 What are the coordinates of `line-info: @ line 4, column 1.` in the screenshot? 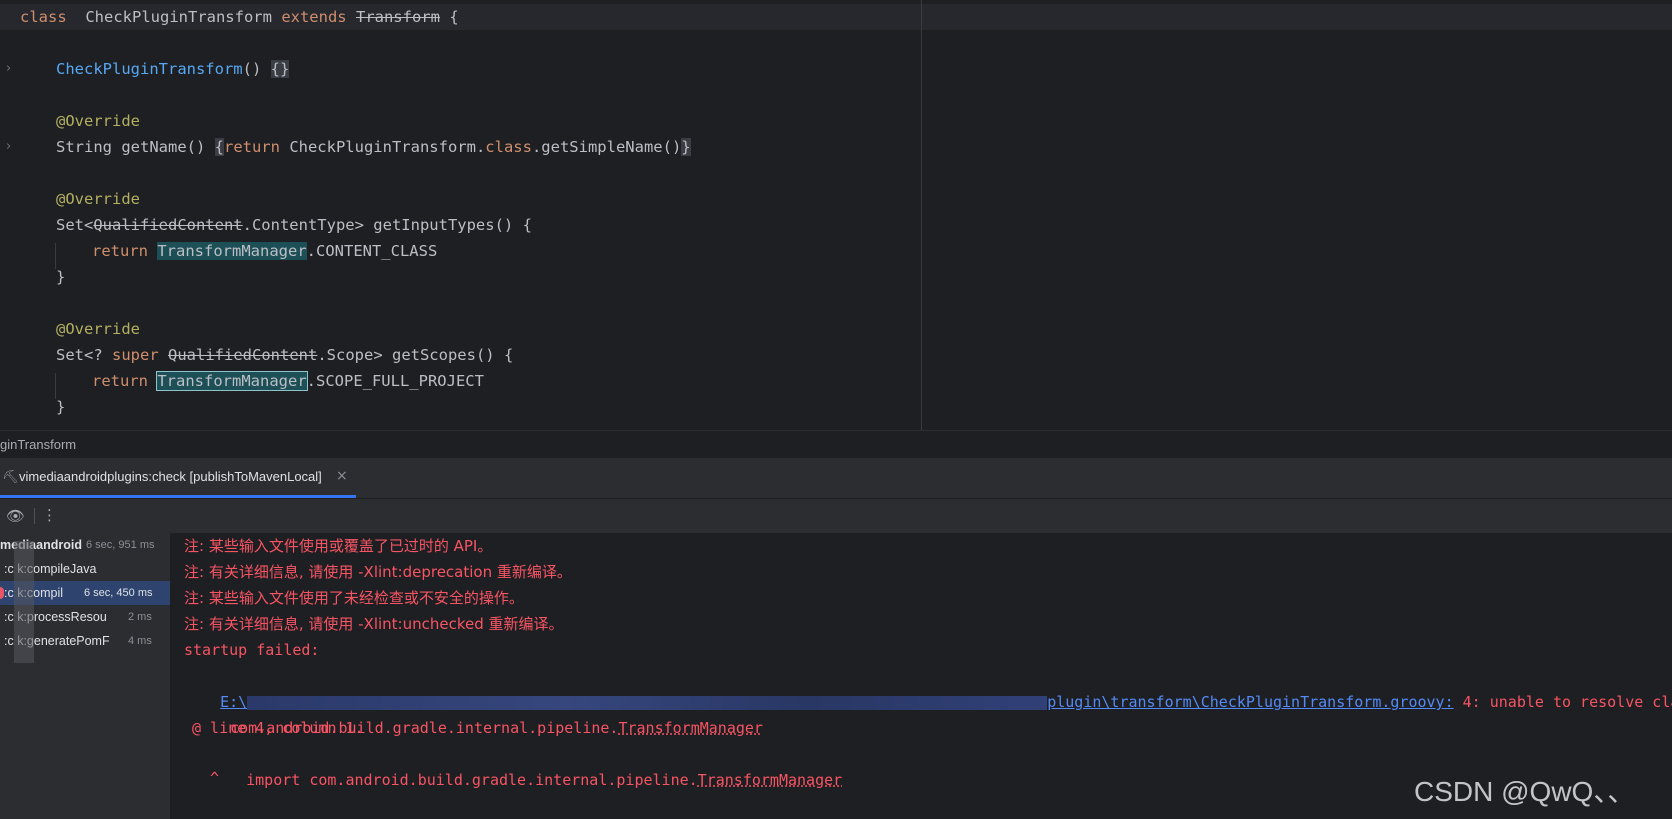 It's located at (278, 728).